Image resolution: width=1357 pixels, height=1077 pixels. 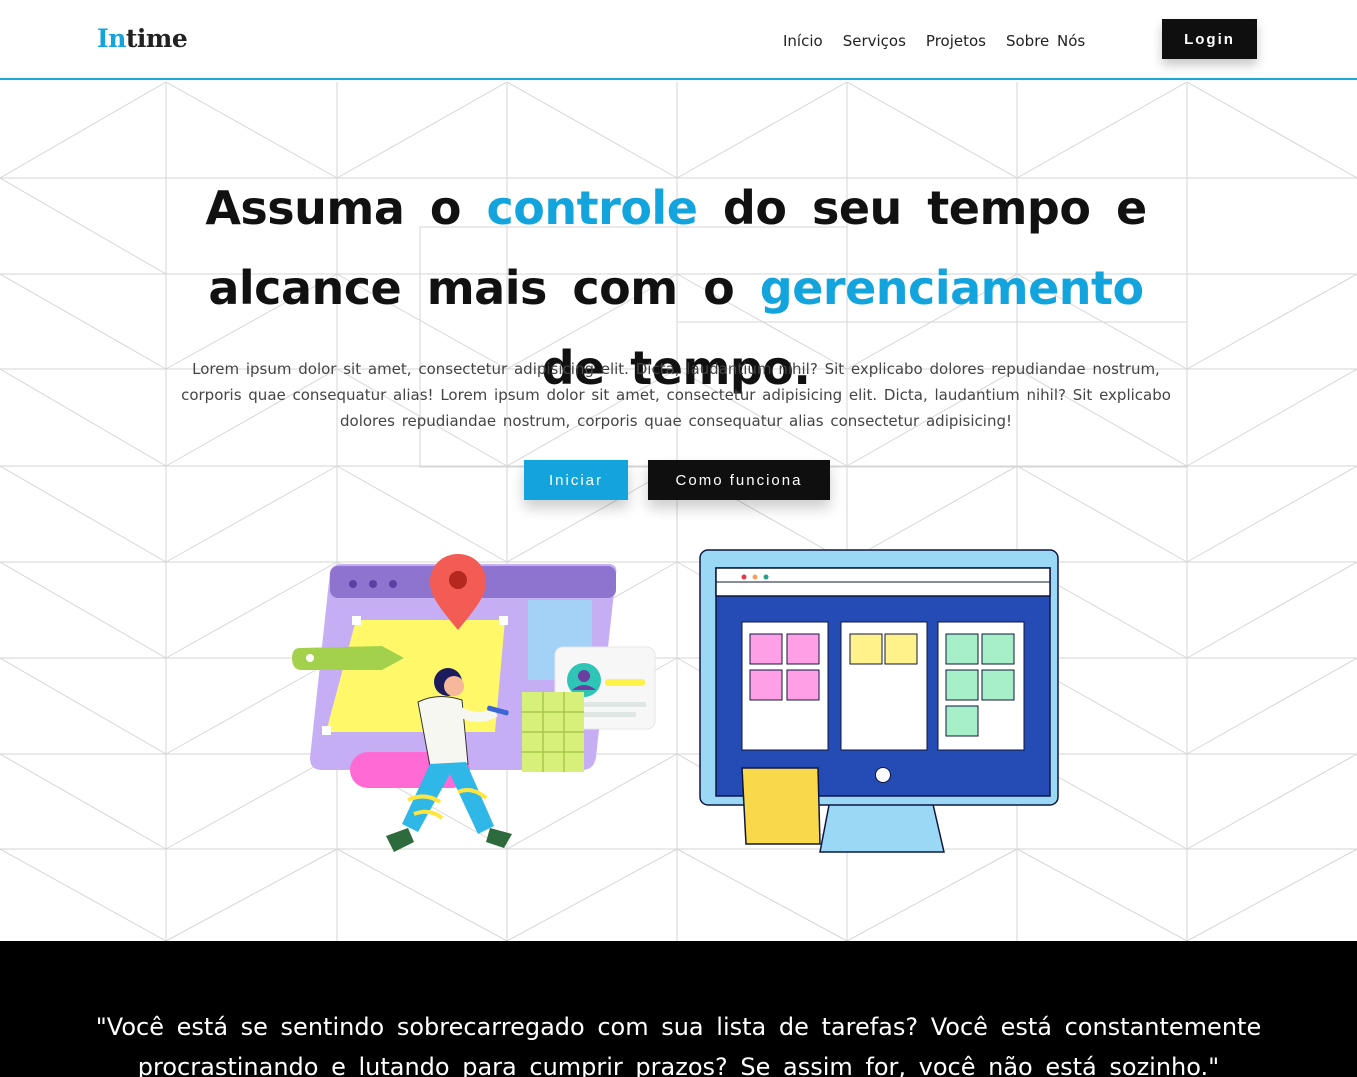 What do you see at coordinates (584, 680) in the screenshot?
I see `user-avatar-icon` at bounding box center [584, 680].